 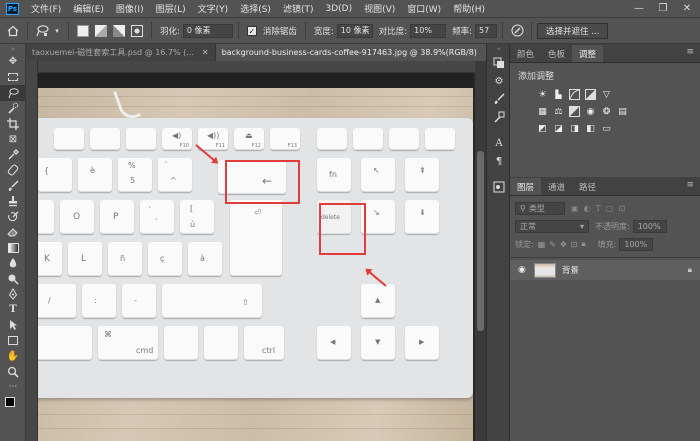 What do you see at coordinates (574, 244) in the screenshot?
I see `lock-artboard-icon: ⊡` at bounding box center [574, 244].